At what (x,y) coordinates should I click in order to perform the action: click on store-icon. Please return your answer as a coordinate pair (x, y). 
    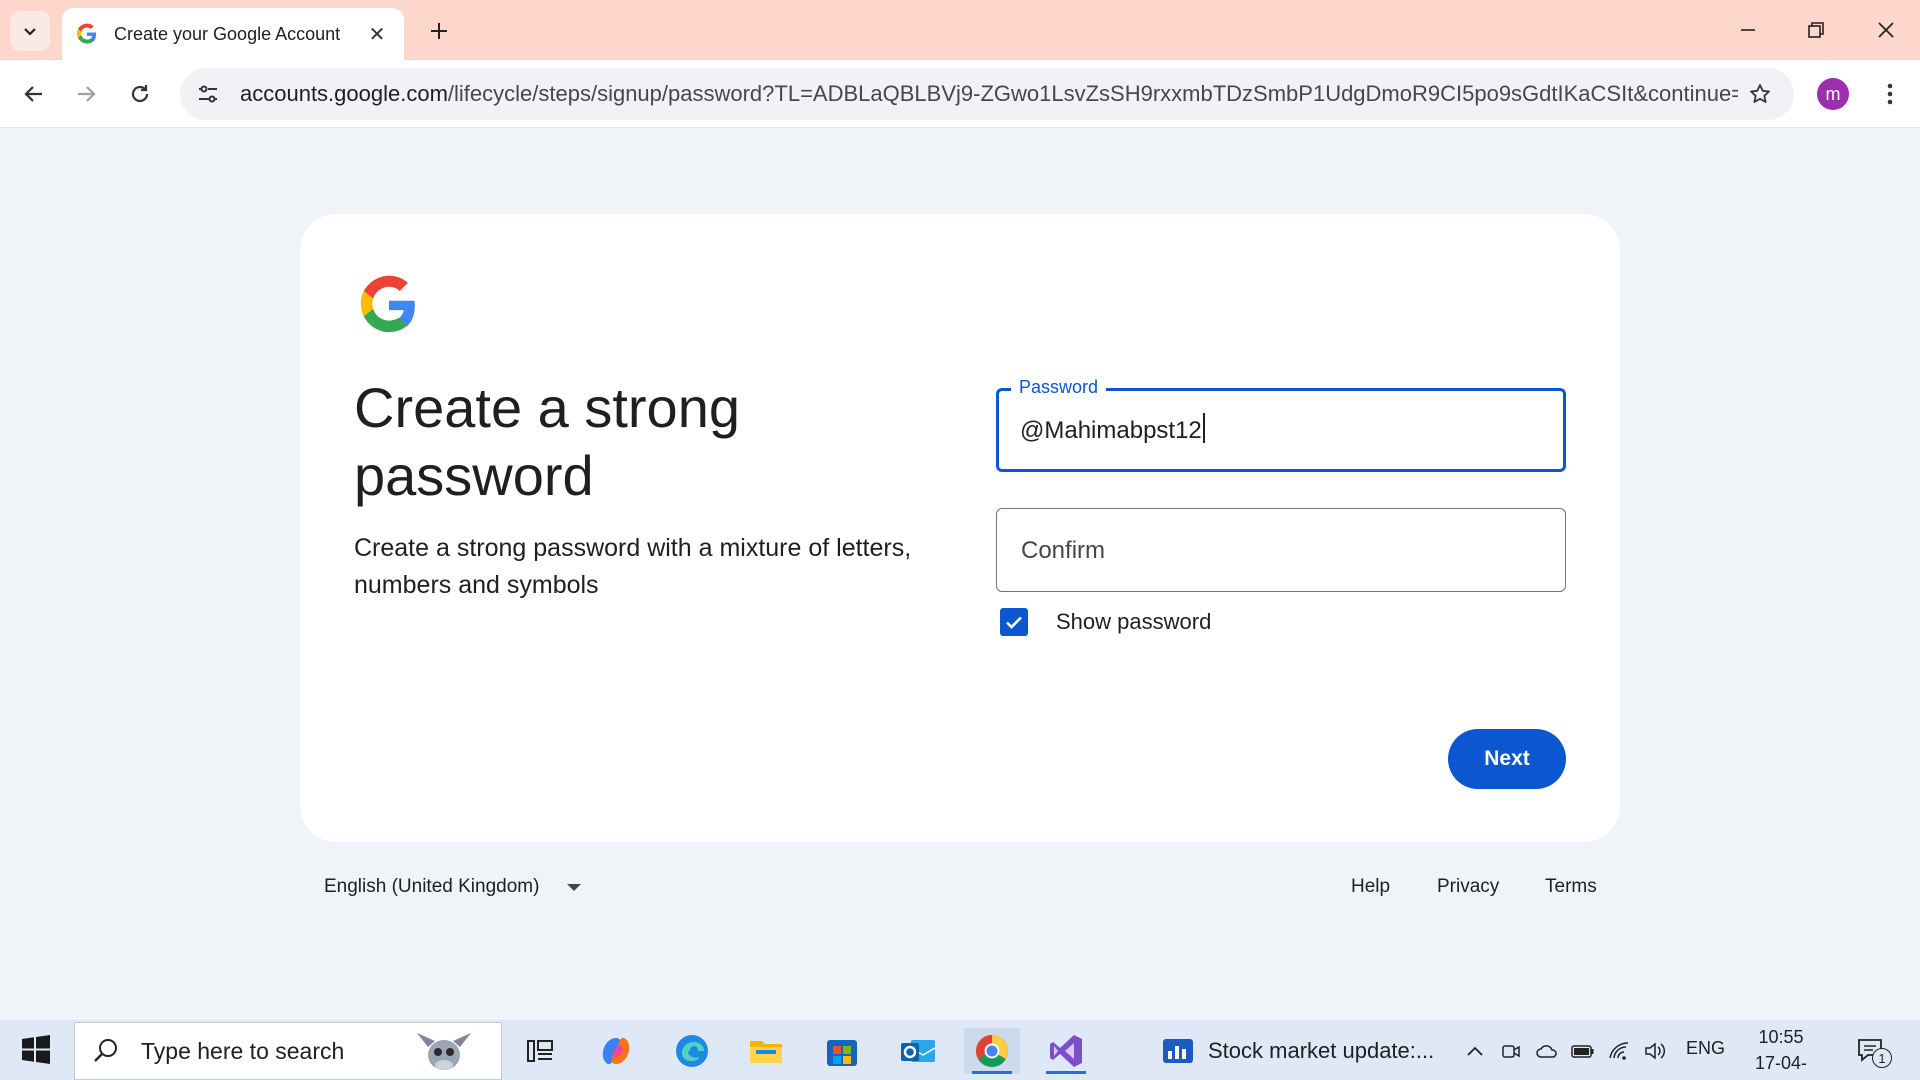
    Looking at the image, I should click on (842, 1053).